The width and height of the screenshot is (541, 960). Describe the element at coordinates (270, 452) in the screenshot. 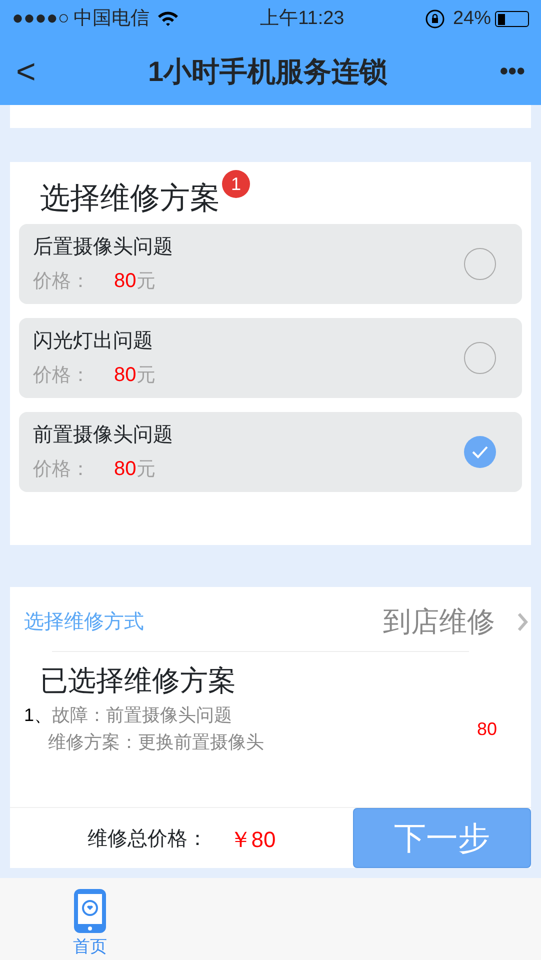

I see `plan-option: 前置摄像头问题 价格： 80元` at that location.